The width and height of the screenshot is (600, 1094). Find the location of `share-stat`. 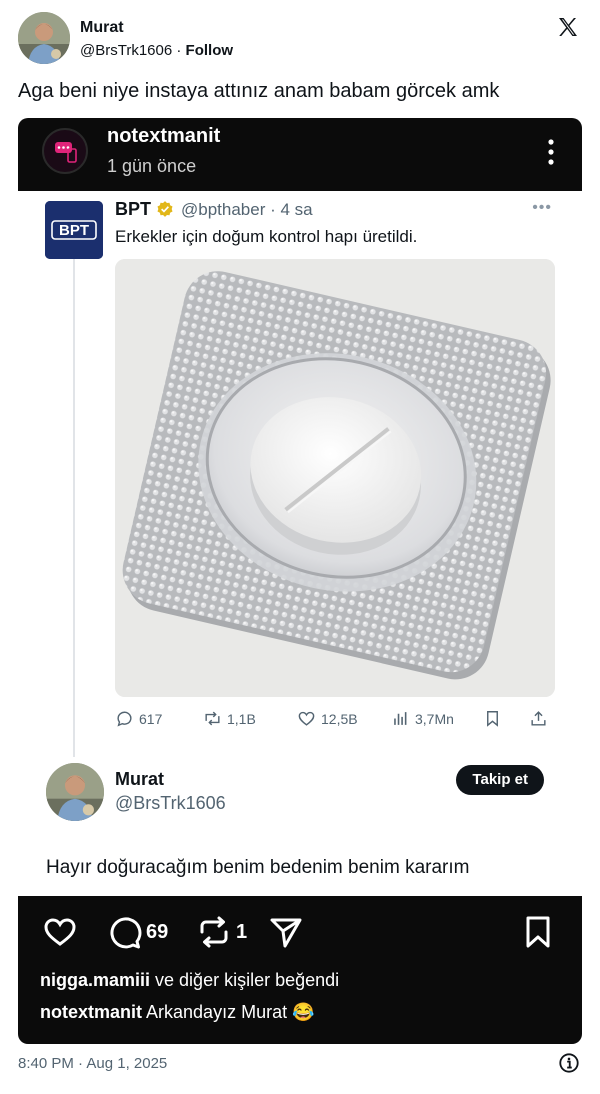

share-stat is located at coordinates (538, 718).